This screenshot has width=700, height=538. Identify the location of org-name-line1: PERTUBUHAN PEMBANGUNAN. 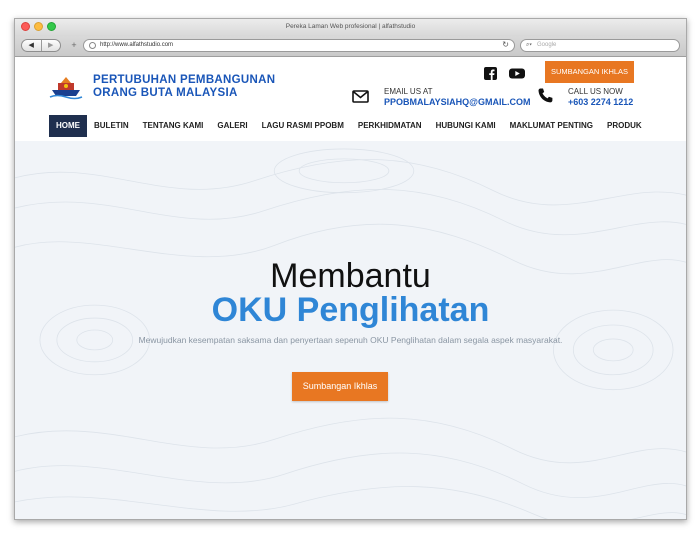
(184, 80).